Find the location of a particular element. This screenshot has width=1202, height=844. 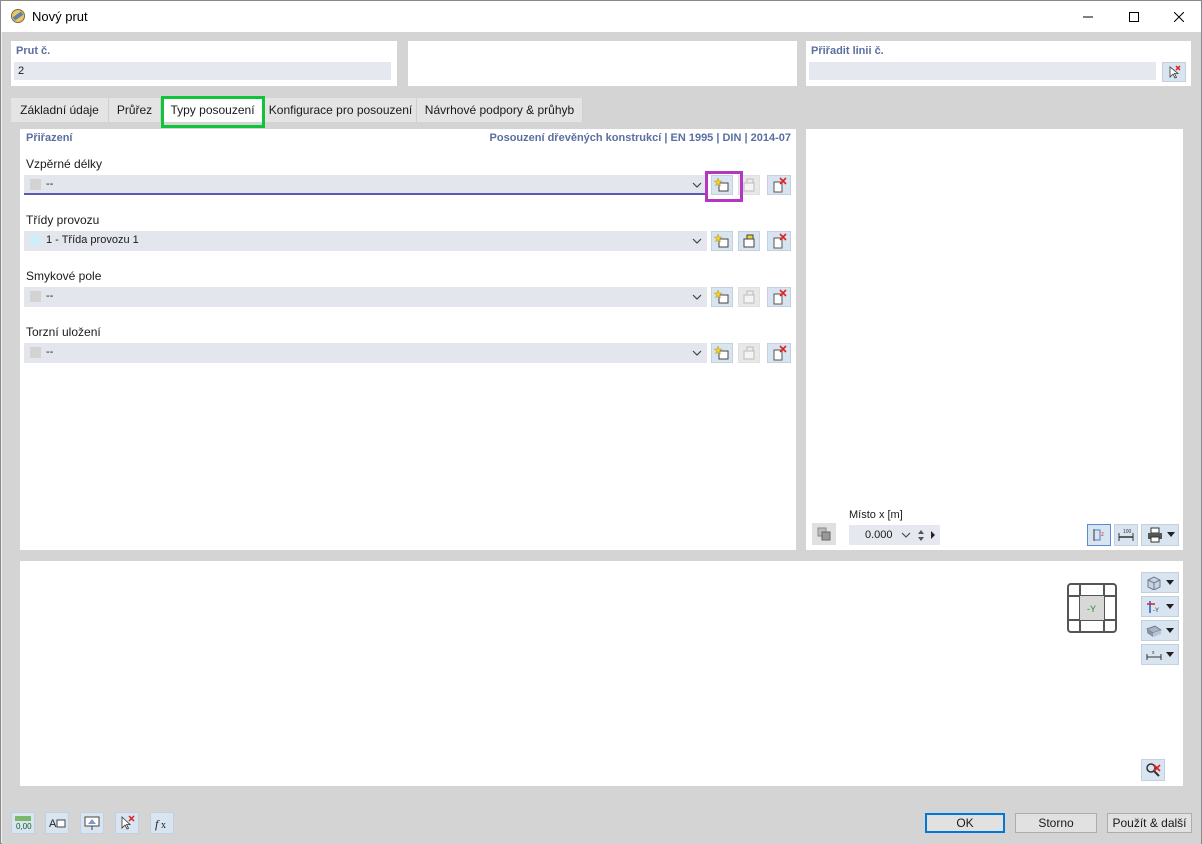

member-number-panel: Prut č. 2 is located at coordinates (204, 63).